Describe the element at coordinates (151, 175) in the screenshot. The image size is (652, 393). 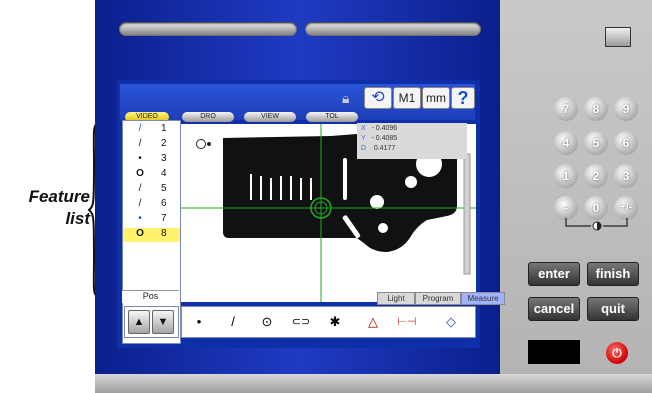
I see `feature-item-4: O4` at that location.